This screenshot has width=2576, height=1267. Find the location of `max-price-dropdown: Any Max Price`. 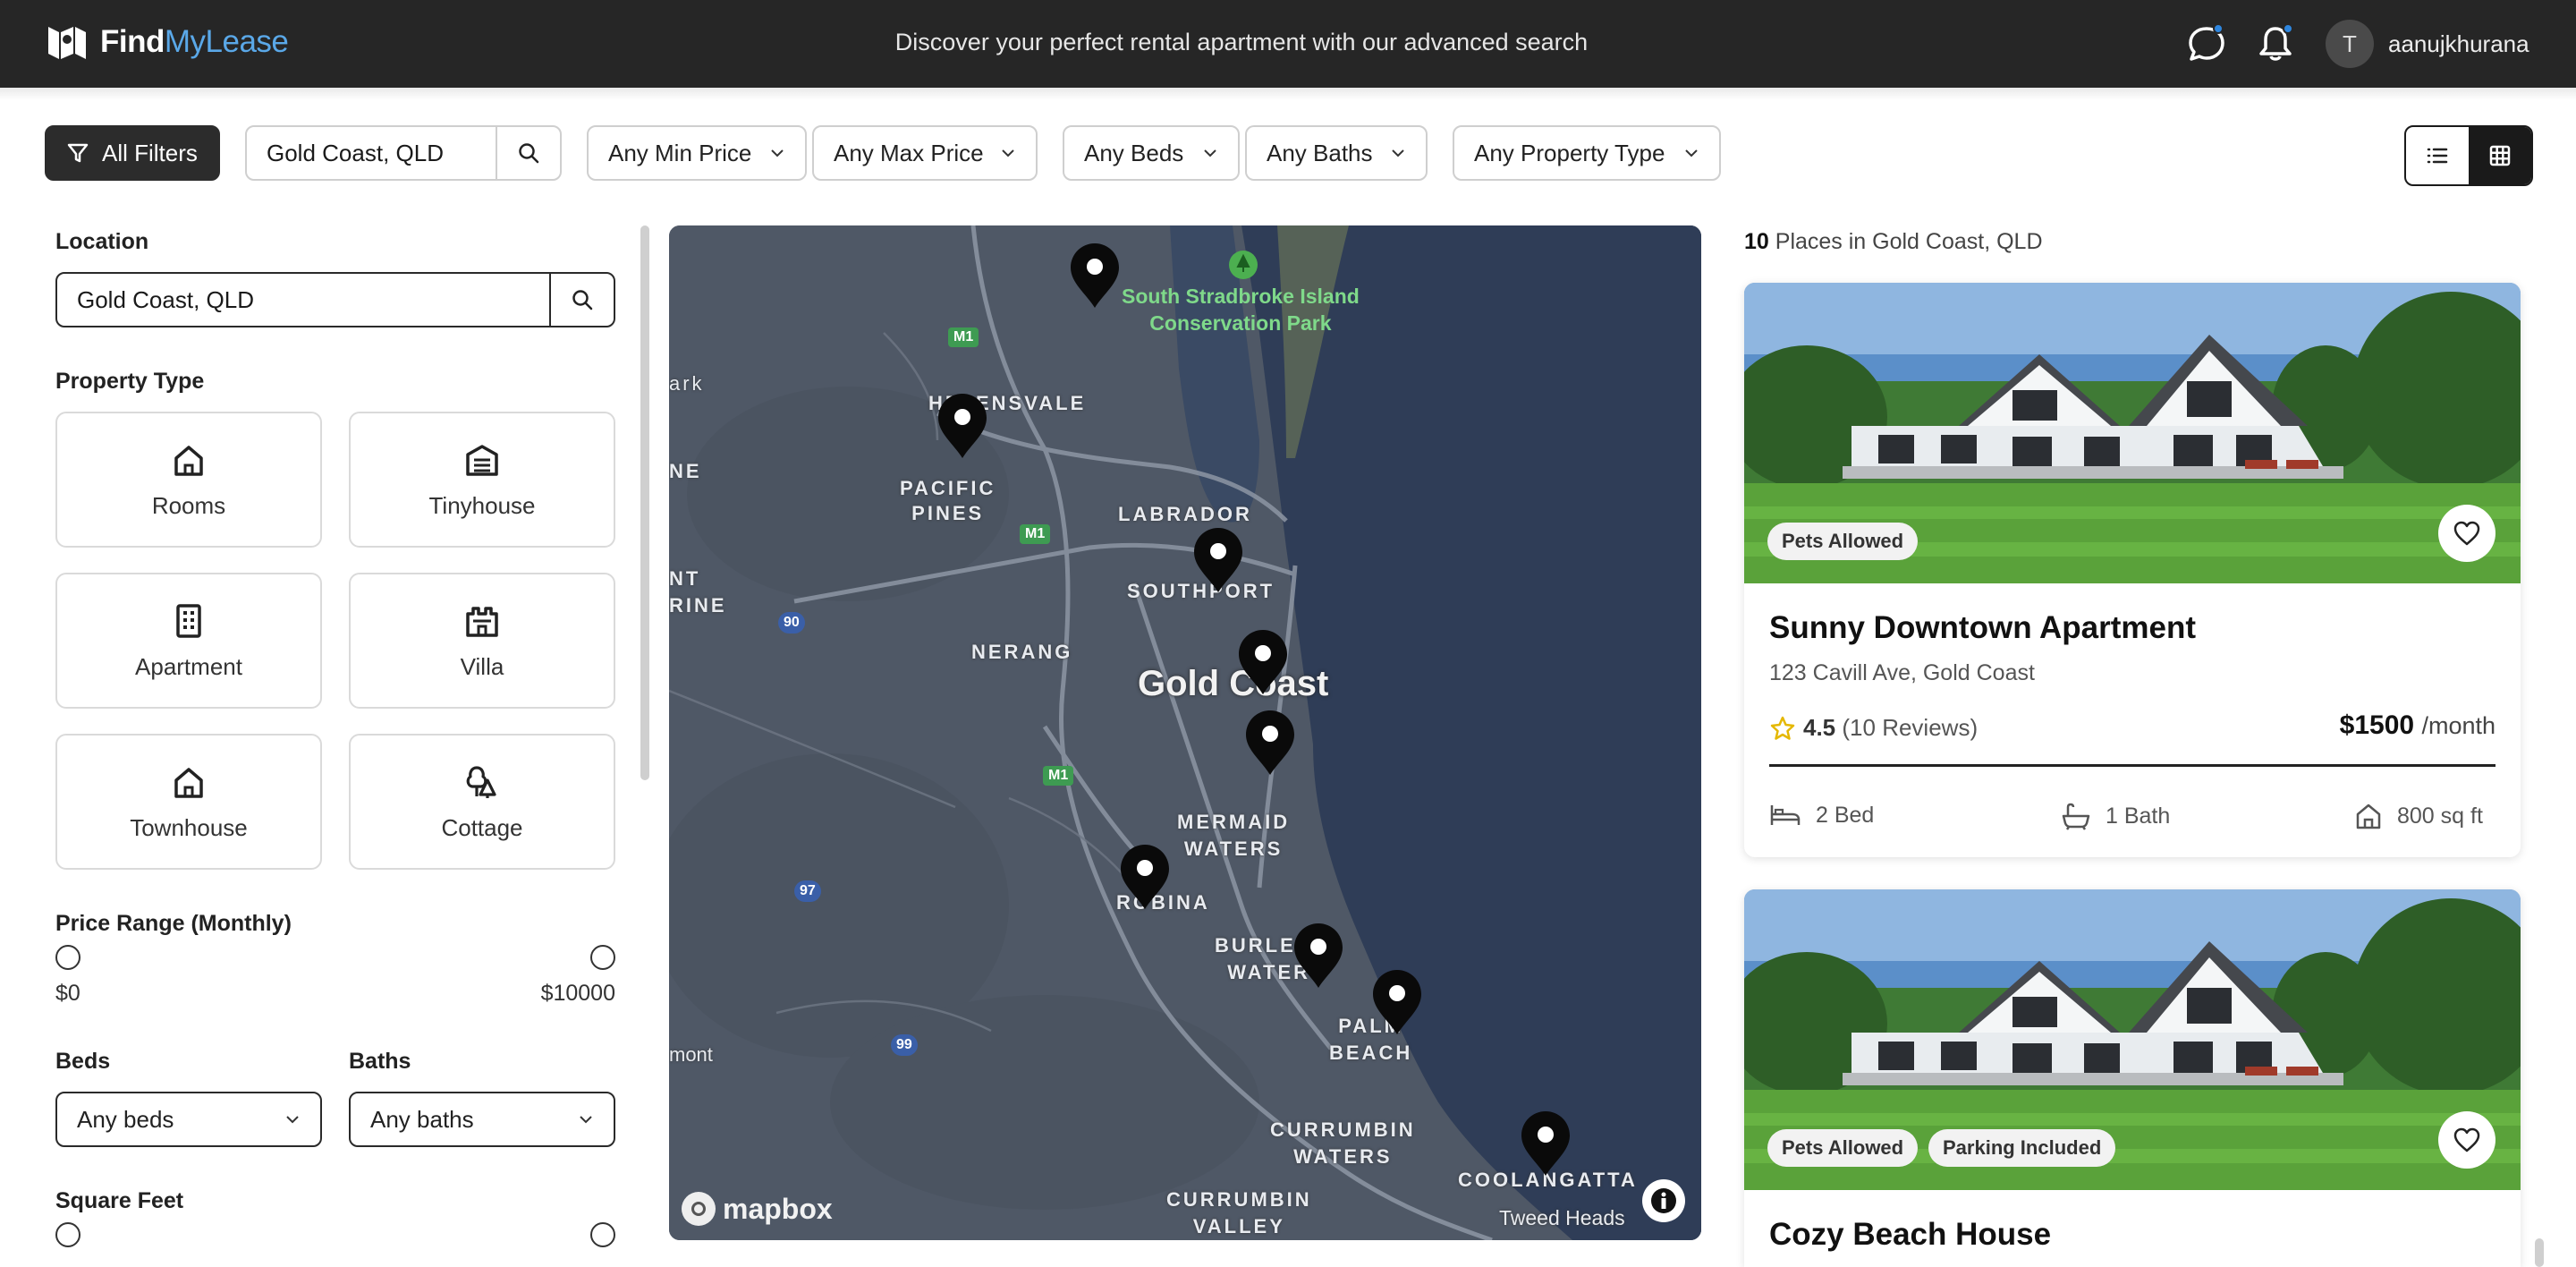

max-price-dropdown: Any Max Price is located at coordinates (925, 153).